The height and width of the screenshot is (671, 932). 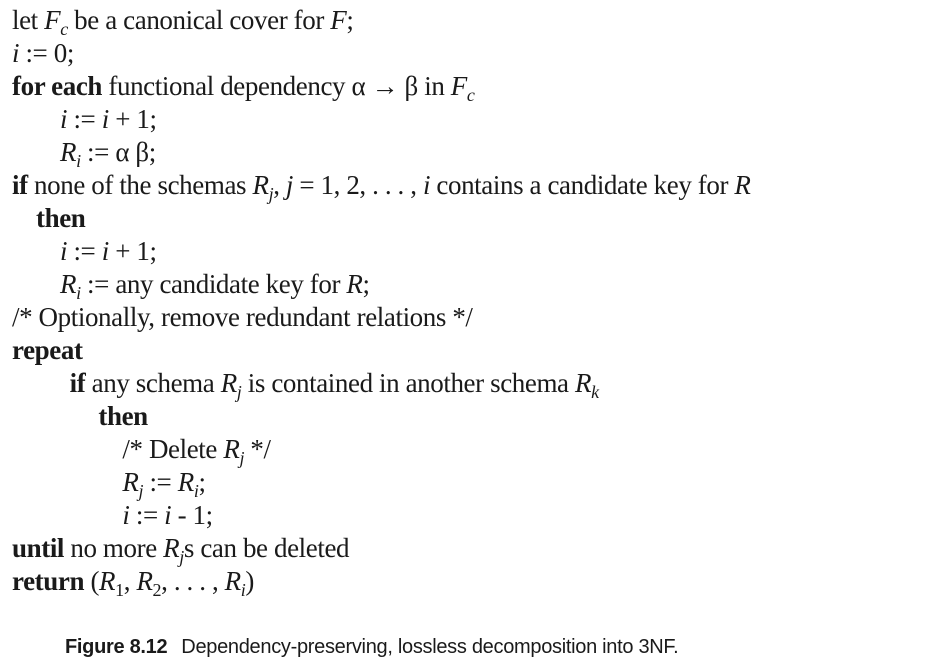 What do you see at coordinates (114, 548) in the screenshot?
I see `text-run: no more` at bounding box center [114, 548].